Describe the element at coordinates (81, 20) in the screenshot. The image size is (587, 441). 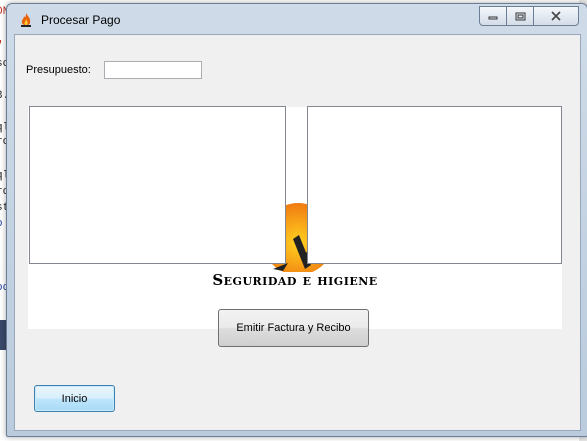
I see `window-title: Procesar Pago` at that location.